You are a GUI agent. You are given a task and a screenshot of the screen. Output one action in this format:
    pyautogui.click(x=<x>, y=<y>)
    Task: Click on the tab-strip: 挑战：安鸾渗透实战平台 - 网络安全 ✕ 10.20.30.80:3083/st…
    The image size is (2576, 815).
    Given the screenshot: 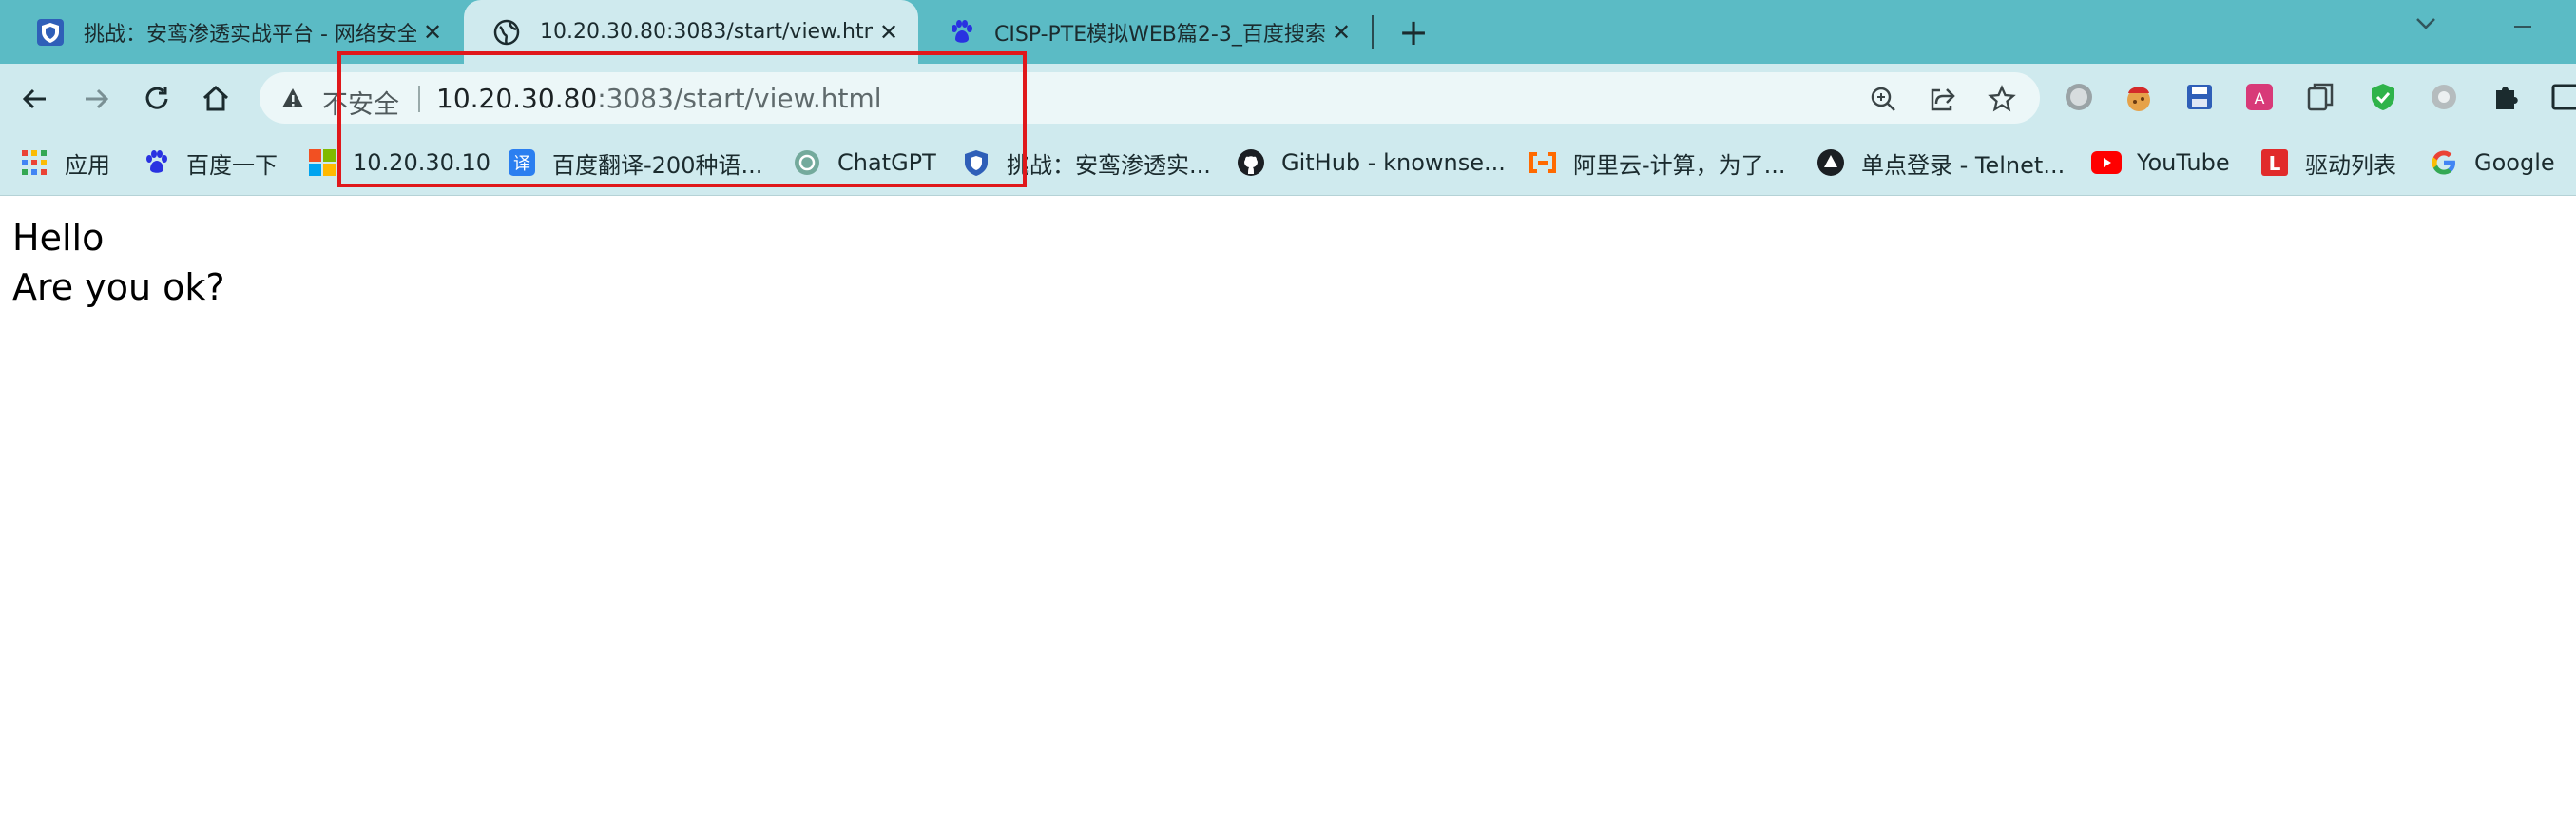 What is the action you would take?
    pyautogui.click(x=1288, y=32)
    